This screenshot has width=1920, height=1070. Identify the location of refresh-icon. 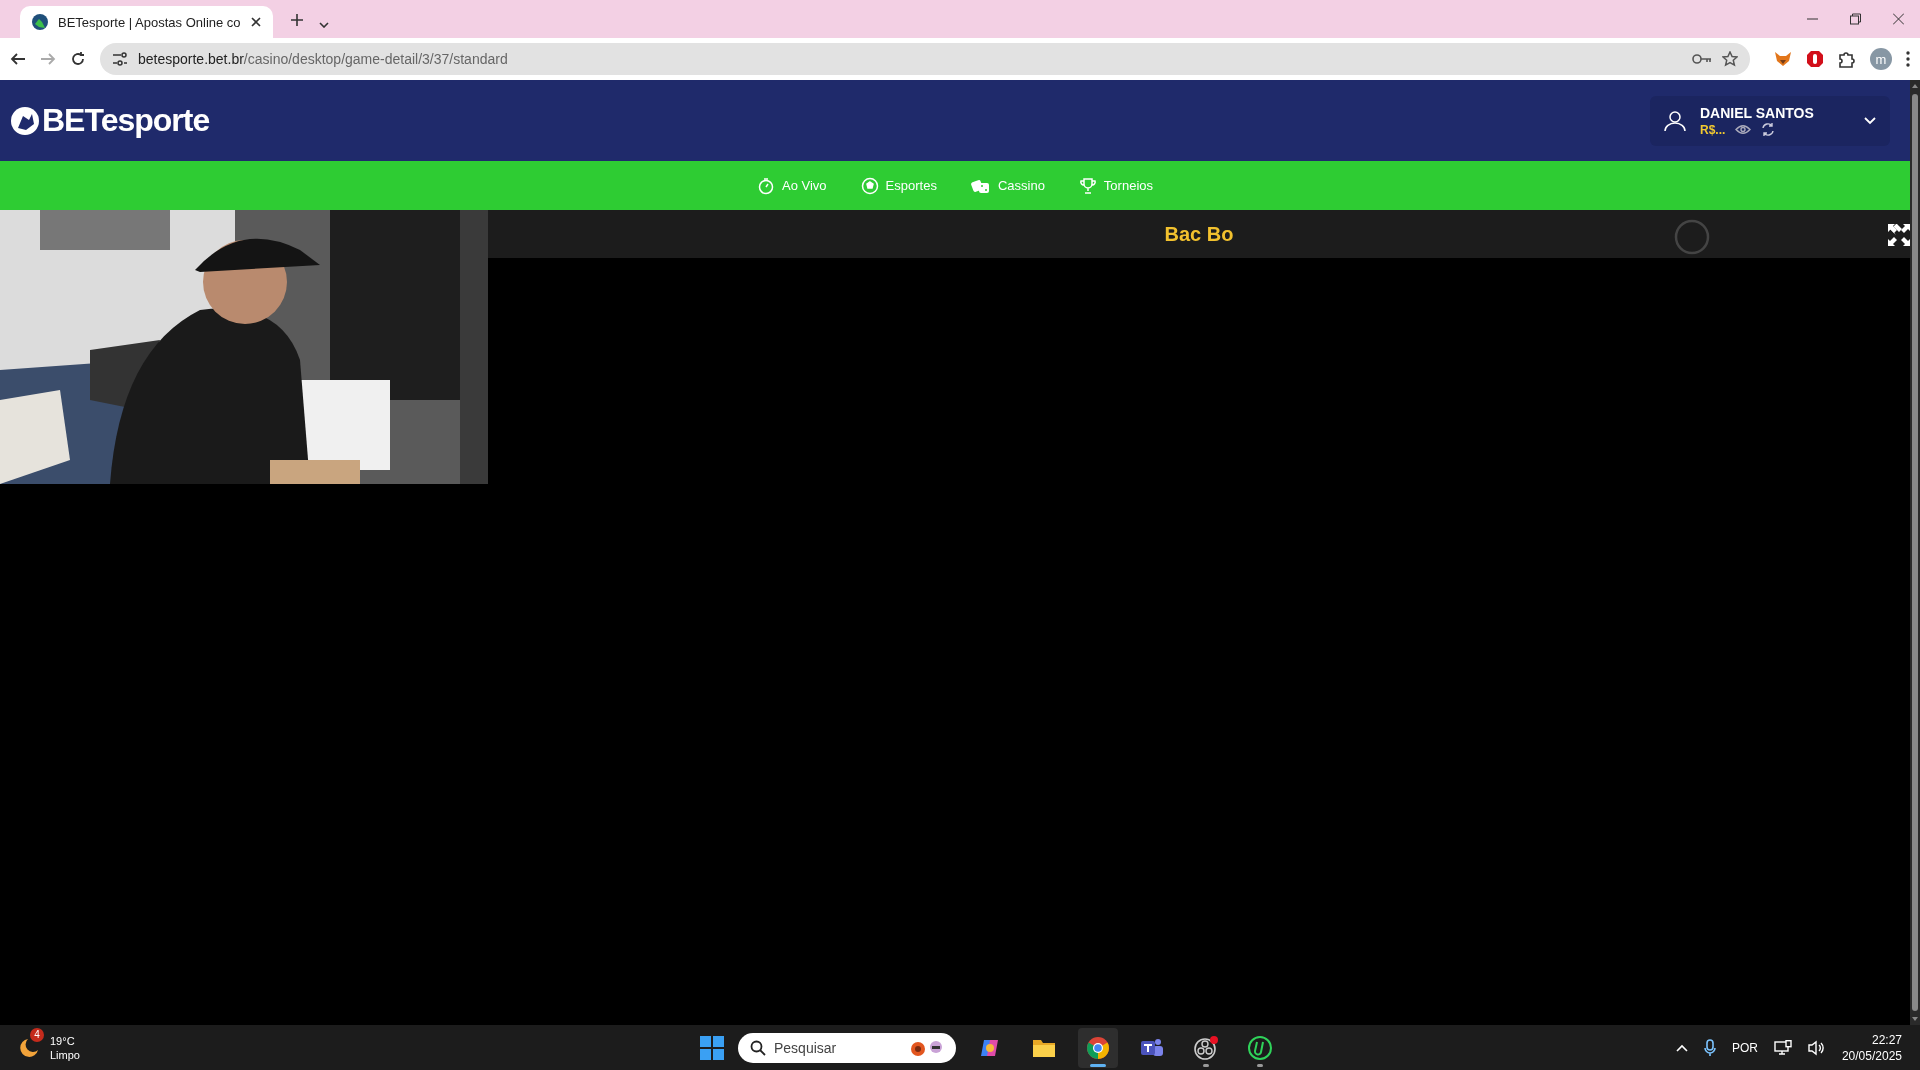
(1768, 129).